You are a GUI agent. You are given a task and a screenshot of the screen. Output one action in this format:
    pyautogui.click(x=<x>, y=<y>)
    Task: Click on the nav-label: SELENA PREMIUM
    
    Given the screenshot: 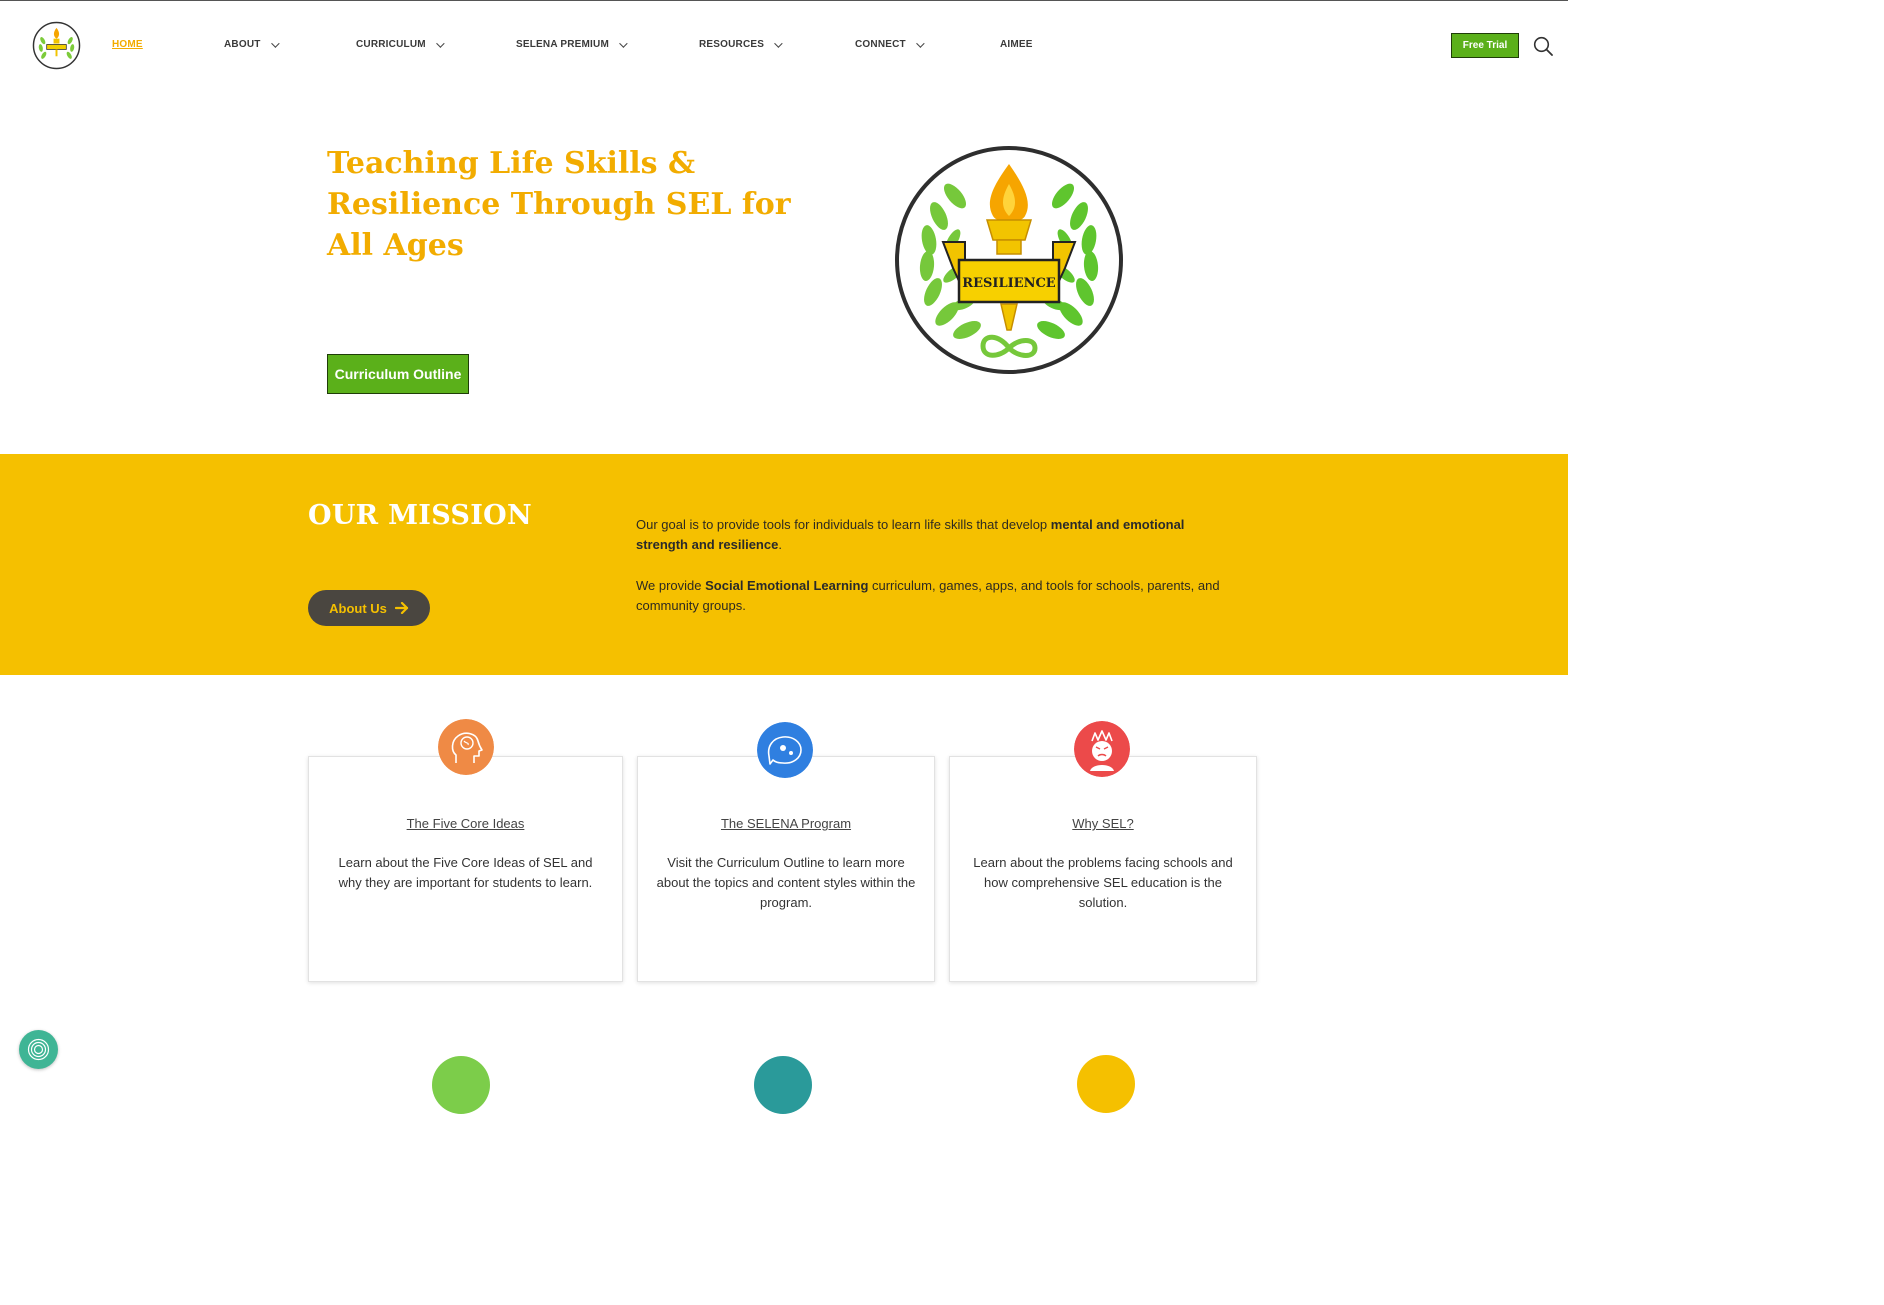 What is the action you would take?
    pyautogui.click(x=562, y=44)
    